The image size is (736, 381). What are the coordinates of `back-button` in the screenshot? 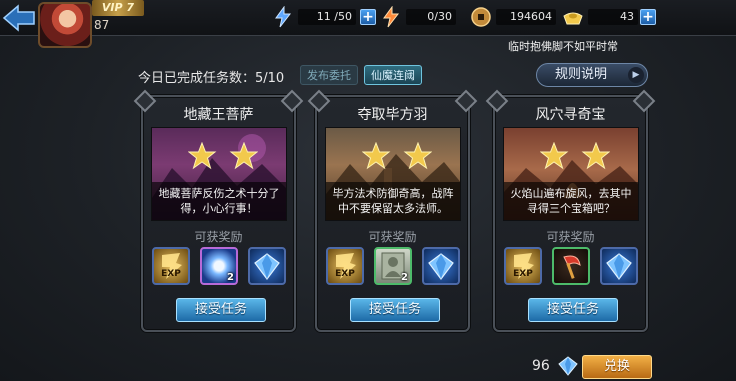 It's located at (19, 18).